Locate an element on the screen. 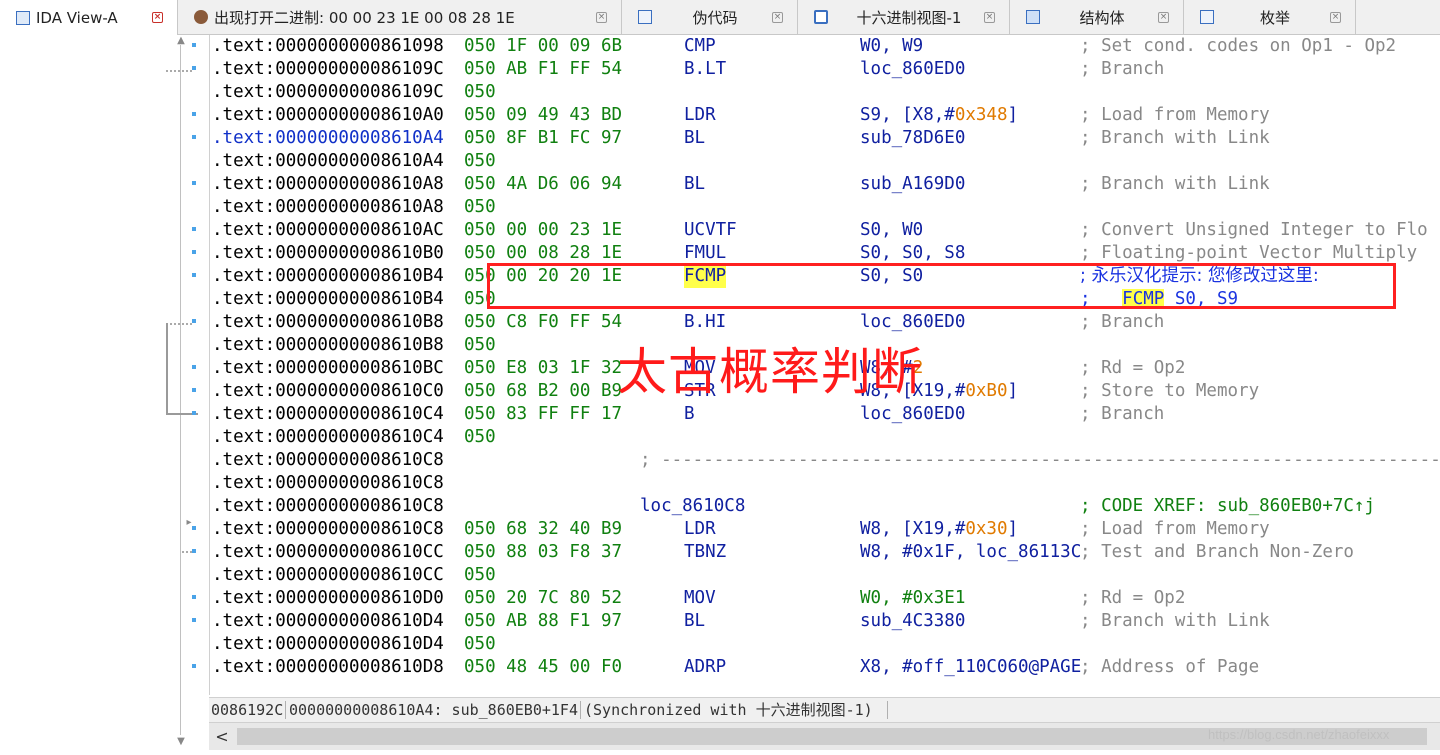 The width and height of the screenshot is (1440, 755). row-mnemonic: B.LT is located at coordinates (705, 69).